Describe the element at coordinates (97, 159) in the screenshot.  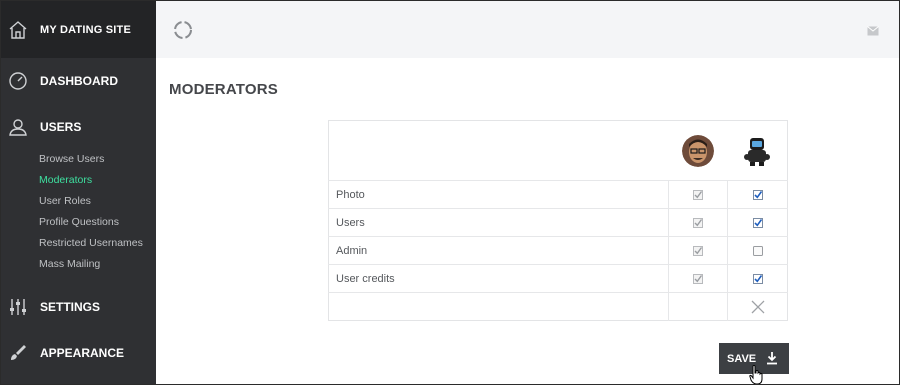
I see `subnav-browse-users: Browse Users` at that location.